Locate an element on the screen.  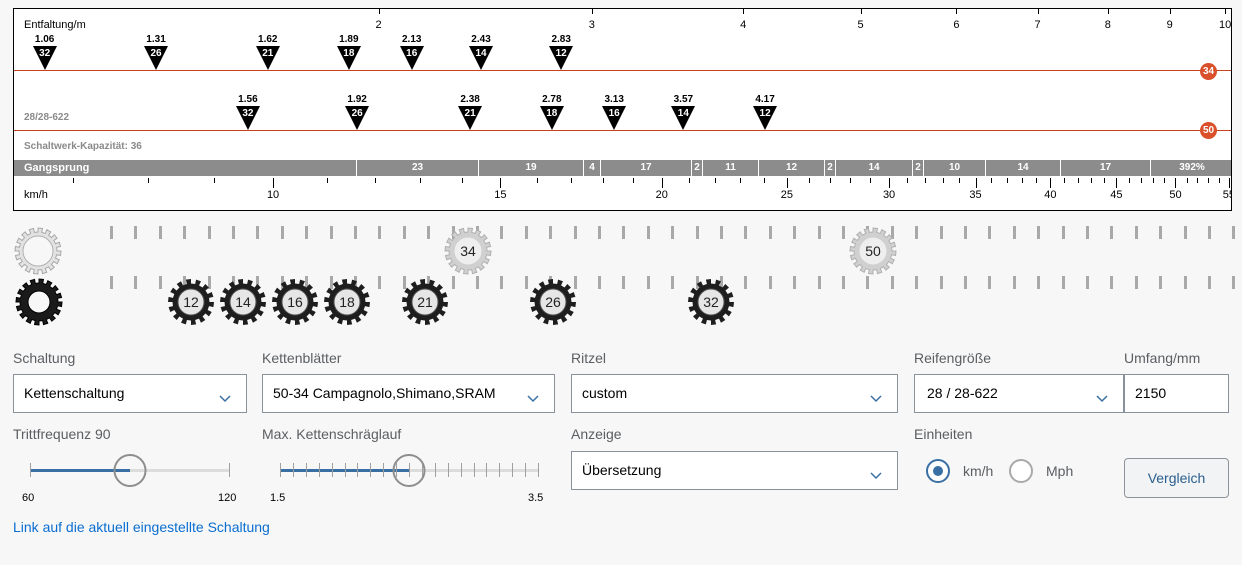
gear-marker: 1.92 26 is located at coordinates (357, 112).